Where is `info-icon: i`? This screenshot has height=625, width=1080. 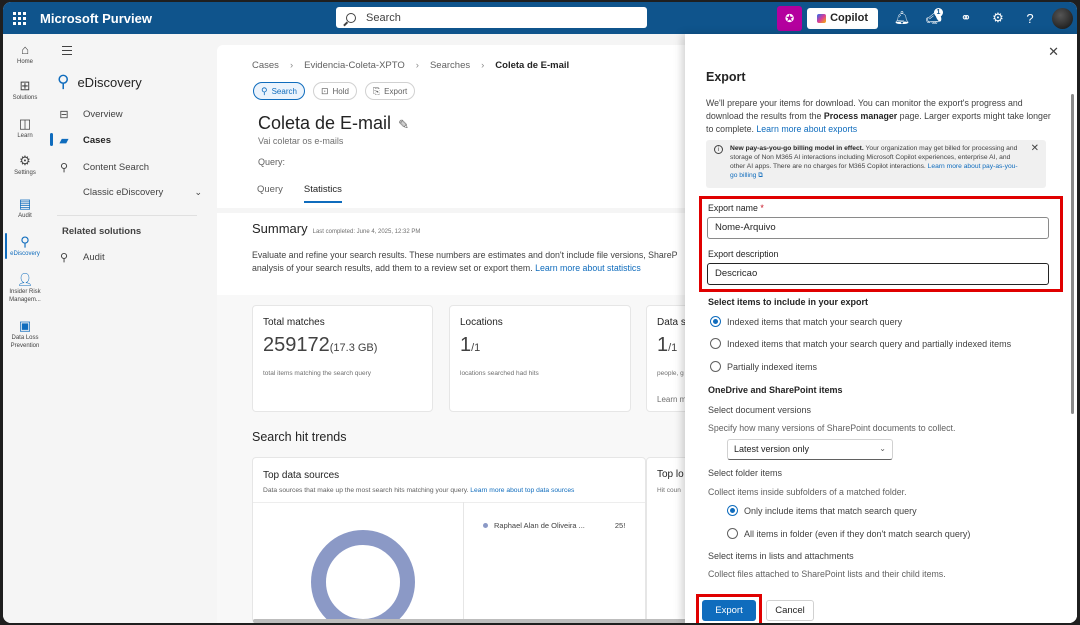
info-icon: i is located at coordinates (718, 149).